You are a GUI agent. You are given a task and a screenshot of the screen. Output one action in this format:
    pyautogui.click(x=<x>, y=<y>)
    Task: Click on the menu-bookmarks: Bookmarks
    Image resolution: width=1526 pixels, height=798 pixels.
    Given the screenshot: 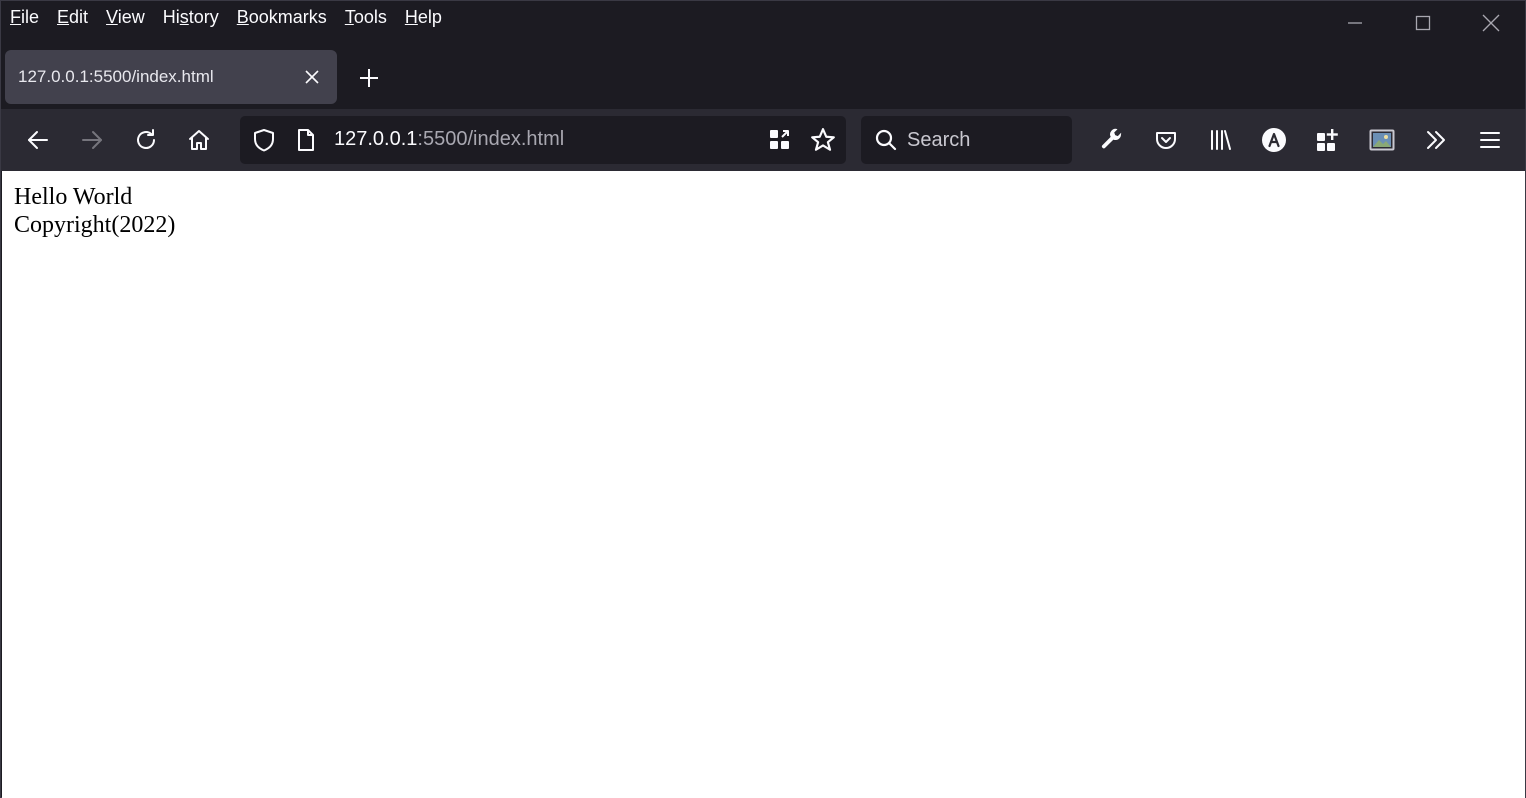 What is the action you would take?
    pyautogui.click(x=282, y=17)
    